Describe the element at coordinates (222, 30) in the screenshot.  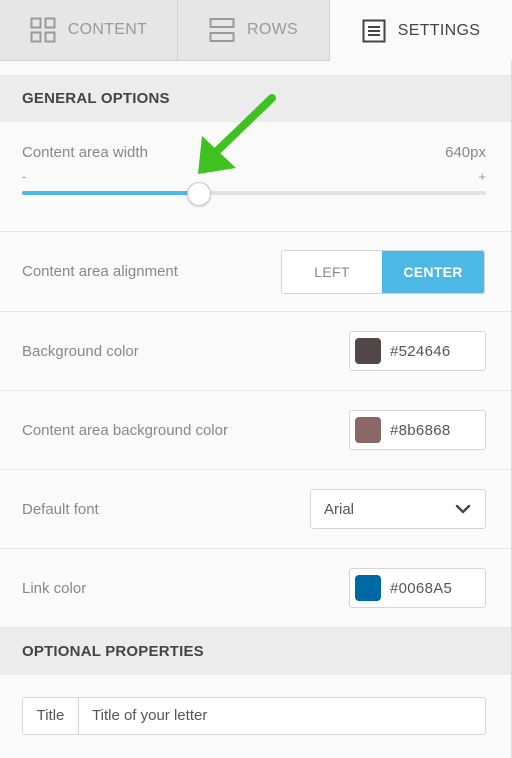
I see `rows-icon` at that location.